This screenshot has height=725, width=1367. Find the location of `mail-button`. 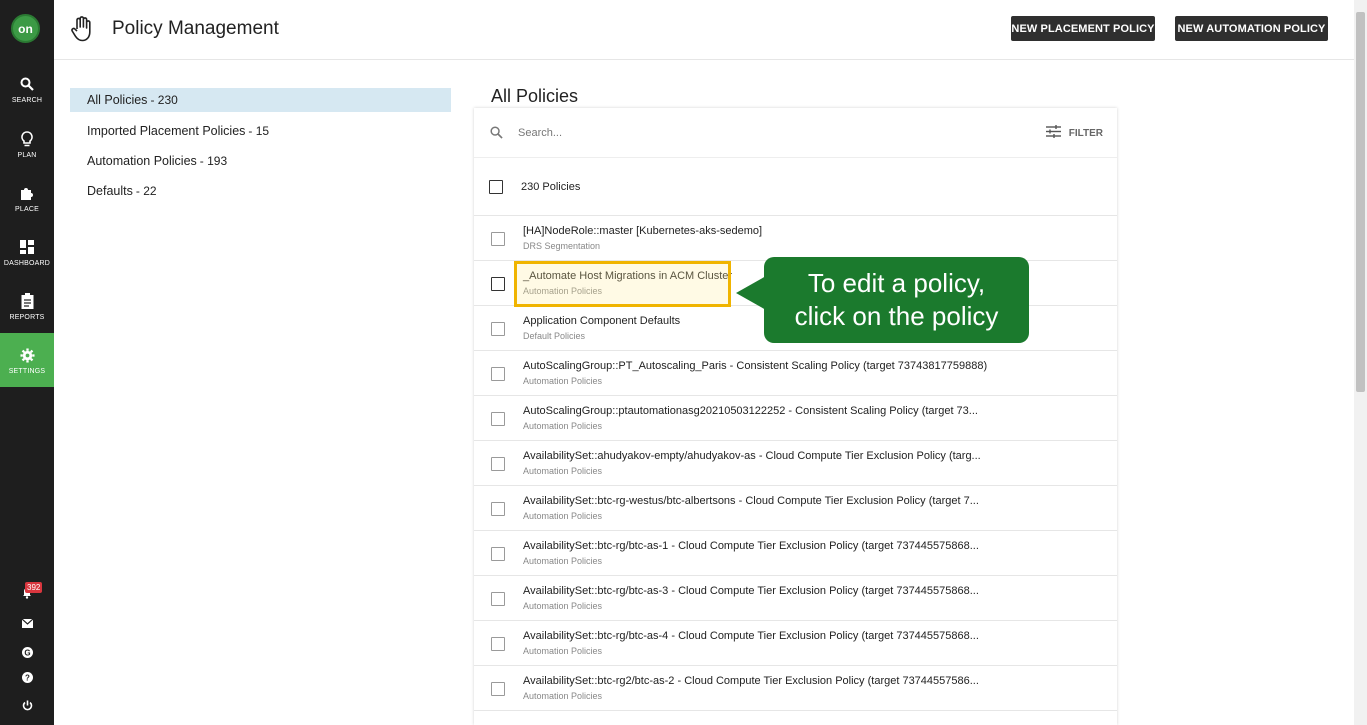

mail-button is located at coordinates (27, 624).